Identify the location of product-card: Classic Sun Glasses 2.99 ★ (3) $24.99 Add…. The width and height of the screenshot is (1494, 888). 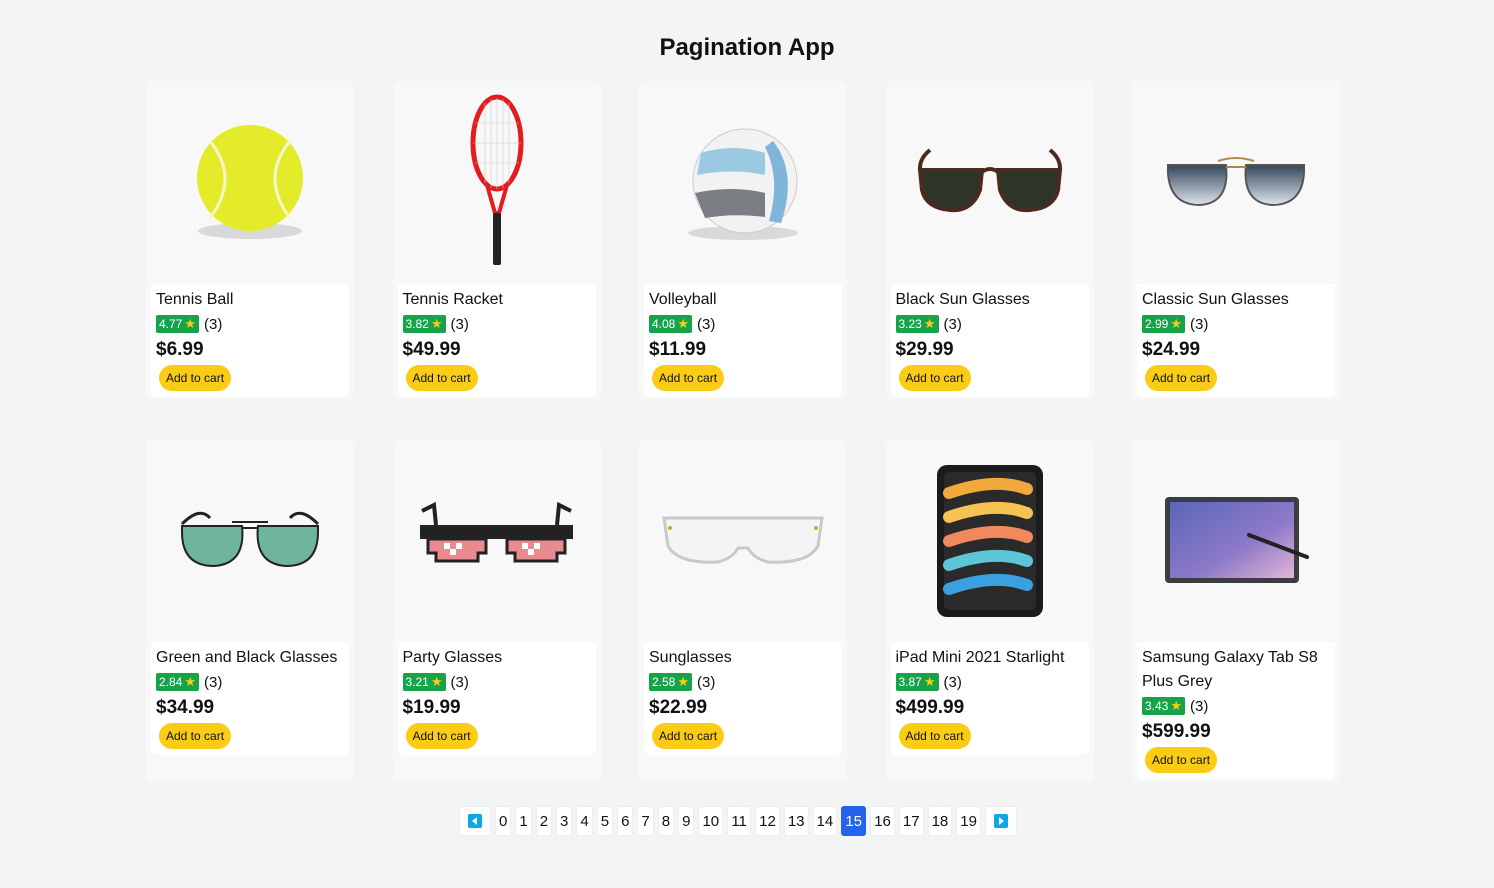
(1236, 240).